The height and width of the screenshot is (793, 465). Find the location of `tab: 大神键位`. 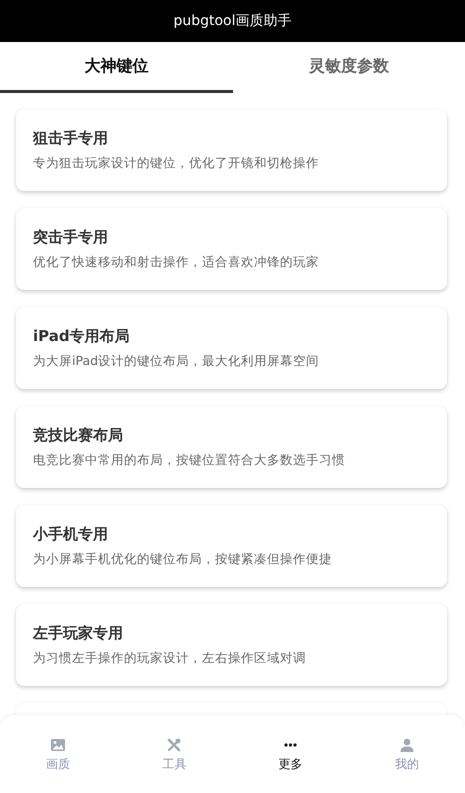

tab: 大神键位 is located at coordinates (116, 67).